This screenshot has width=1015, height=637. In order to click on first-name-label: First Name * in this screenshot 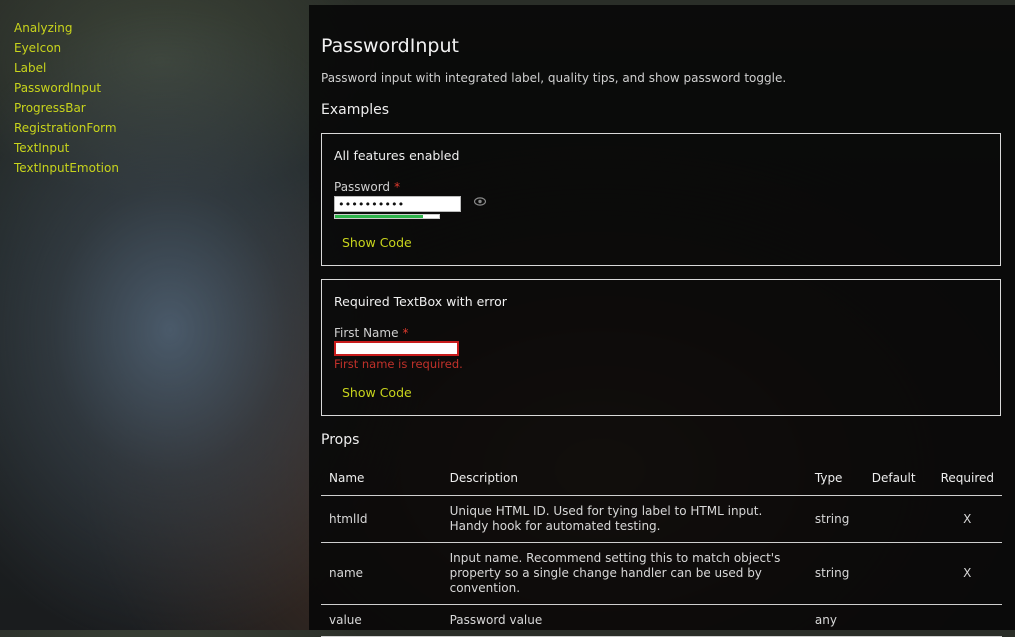, I will do `click(371, 333)`.